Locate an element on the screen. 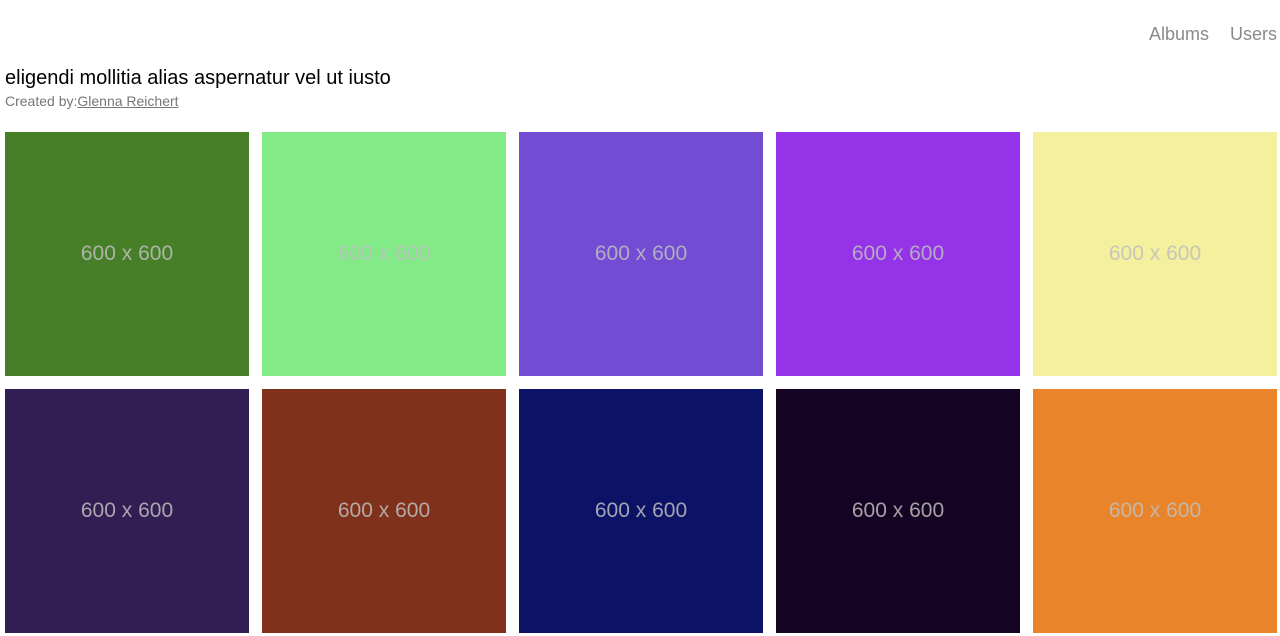 Image resolution: width=1280 pixels, height=636 pixels. nav-link-albums: Albums is located at coordinates (1179, 34).